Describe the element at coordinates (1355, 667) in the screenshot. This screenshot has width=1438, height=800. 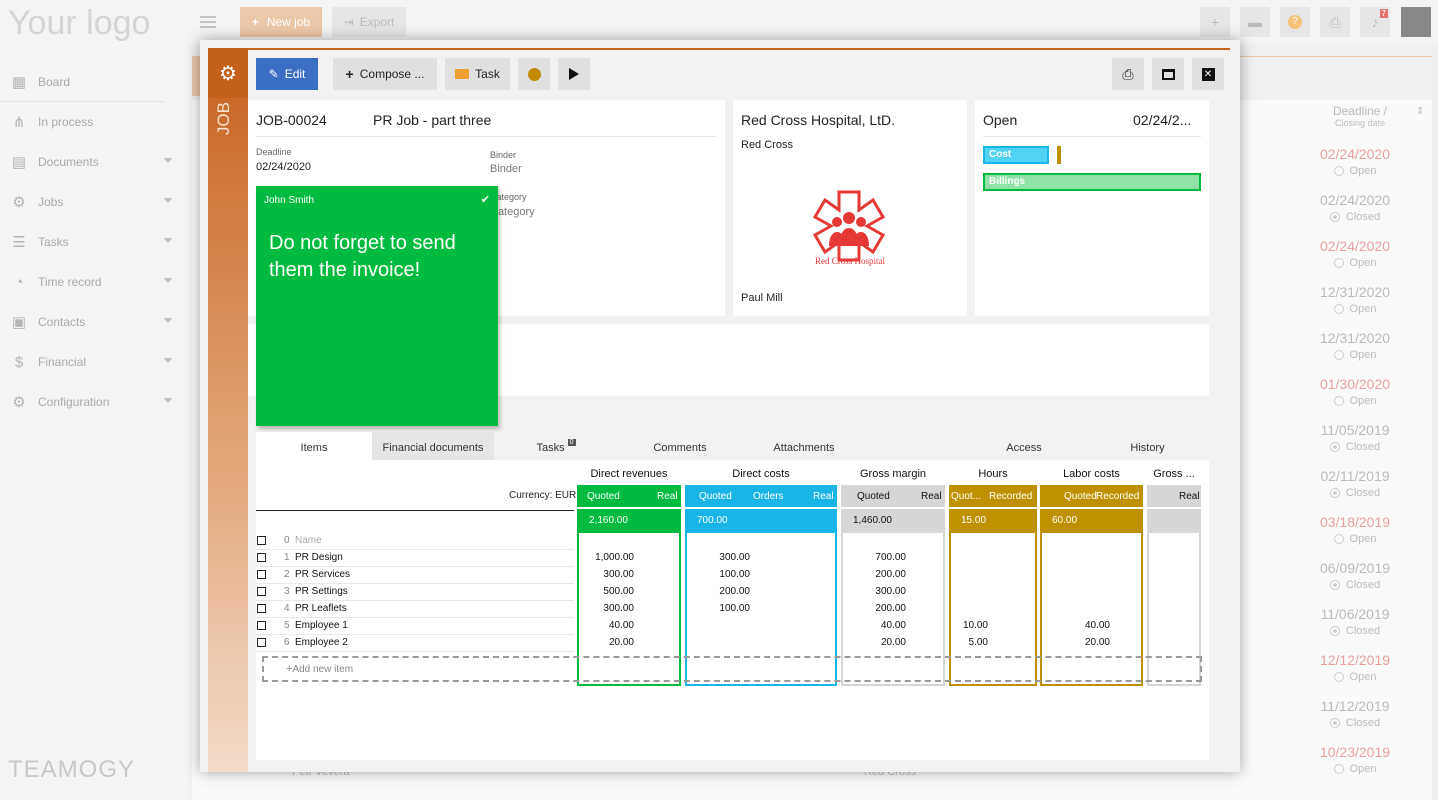
I see `list-item: 12/12/2019 Open` at that location.